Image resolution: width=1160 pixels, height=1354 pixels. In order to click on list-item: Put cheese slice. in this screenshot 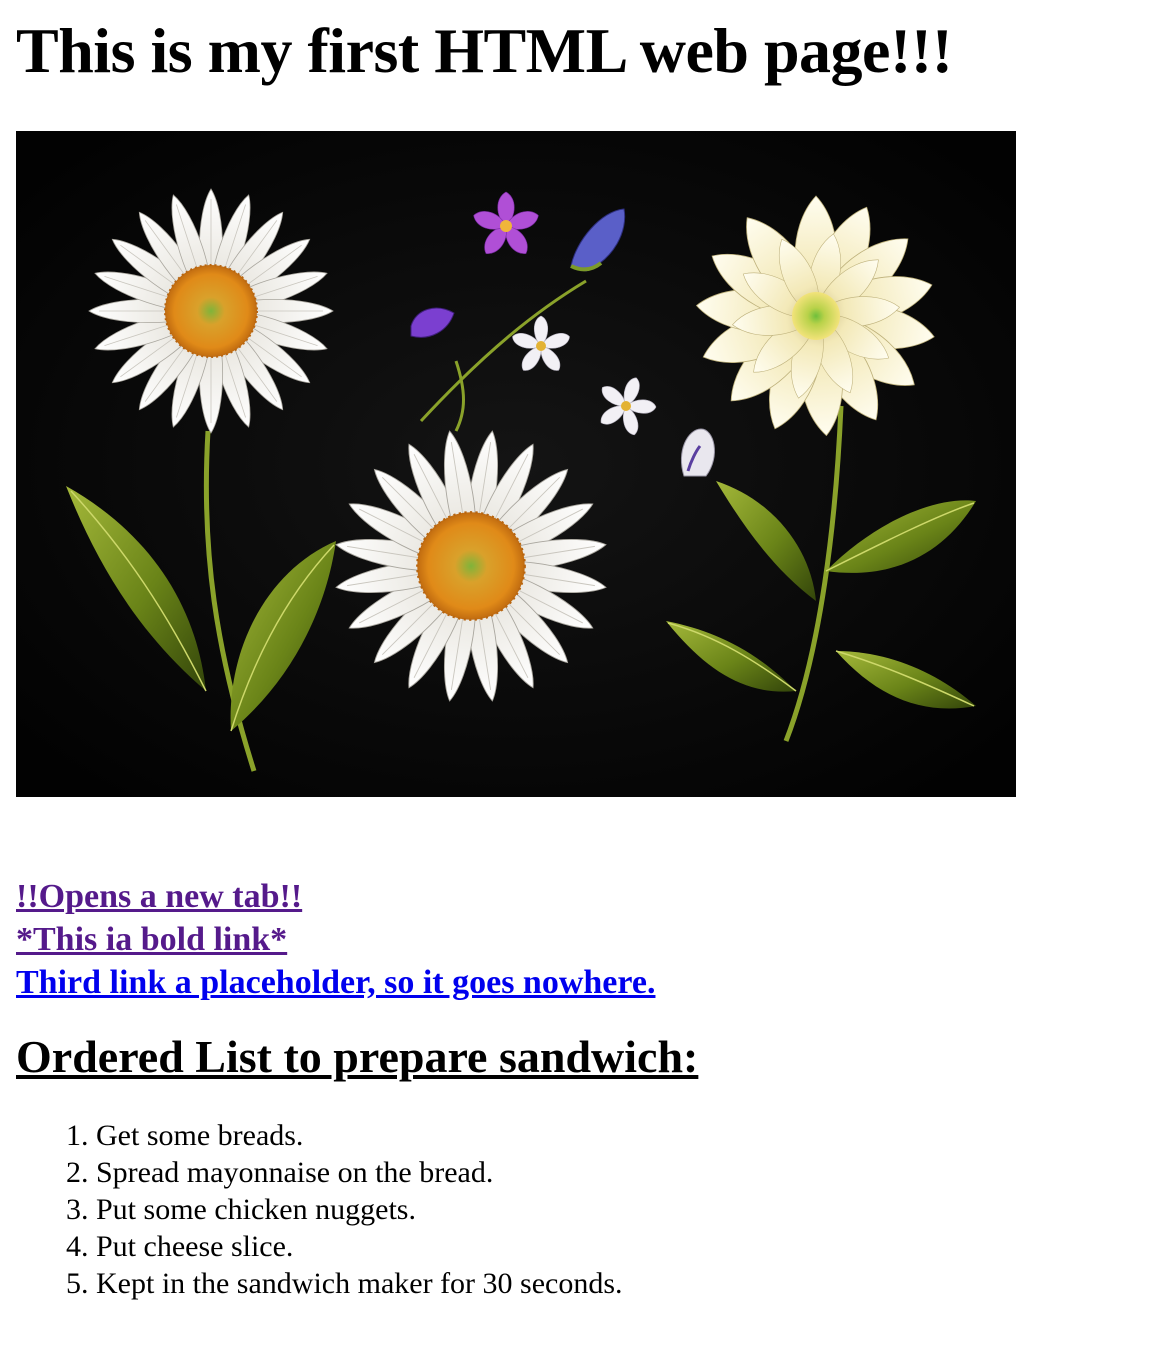, I will do `click(621, 1246)`.